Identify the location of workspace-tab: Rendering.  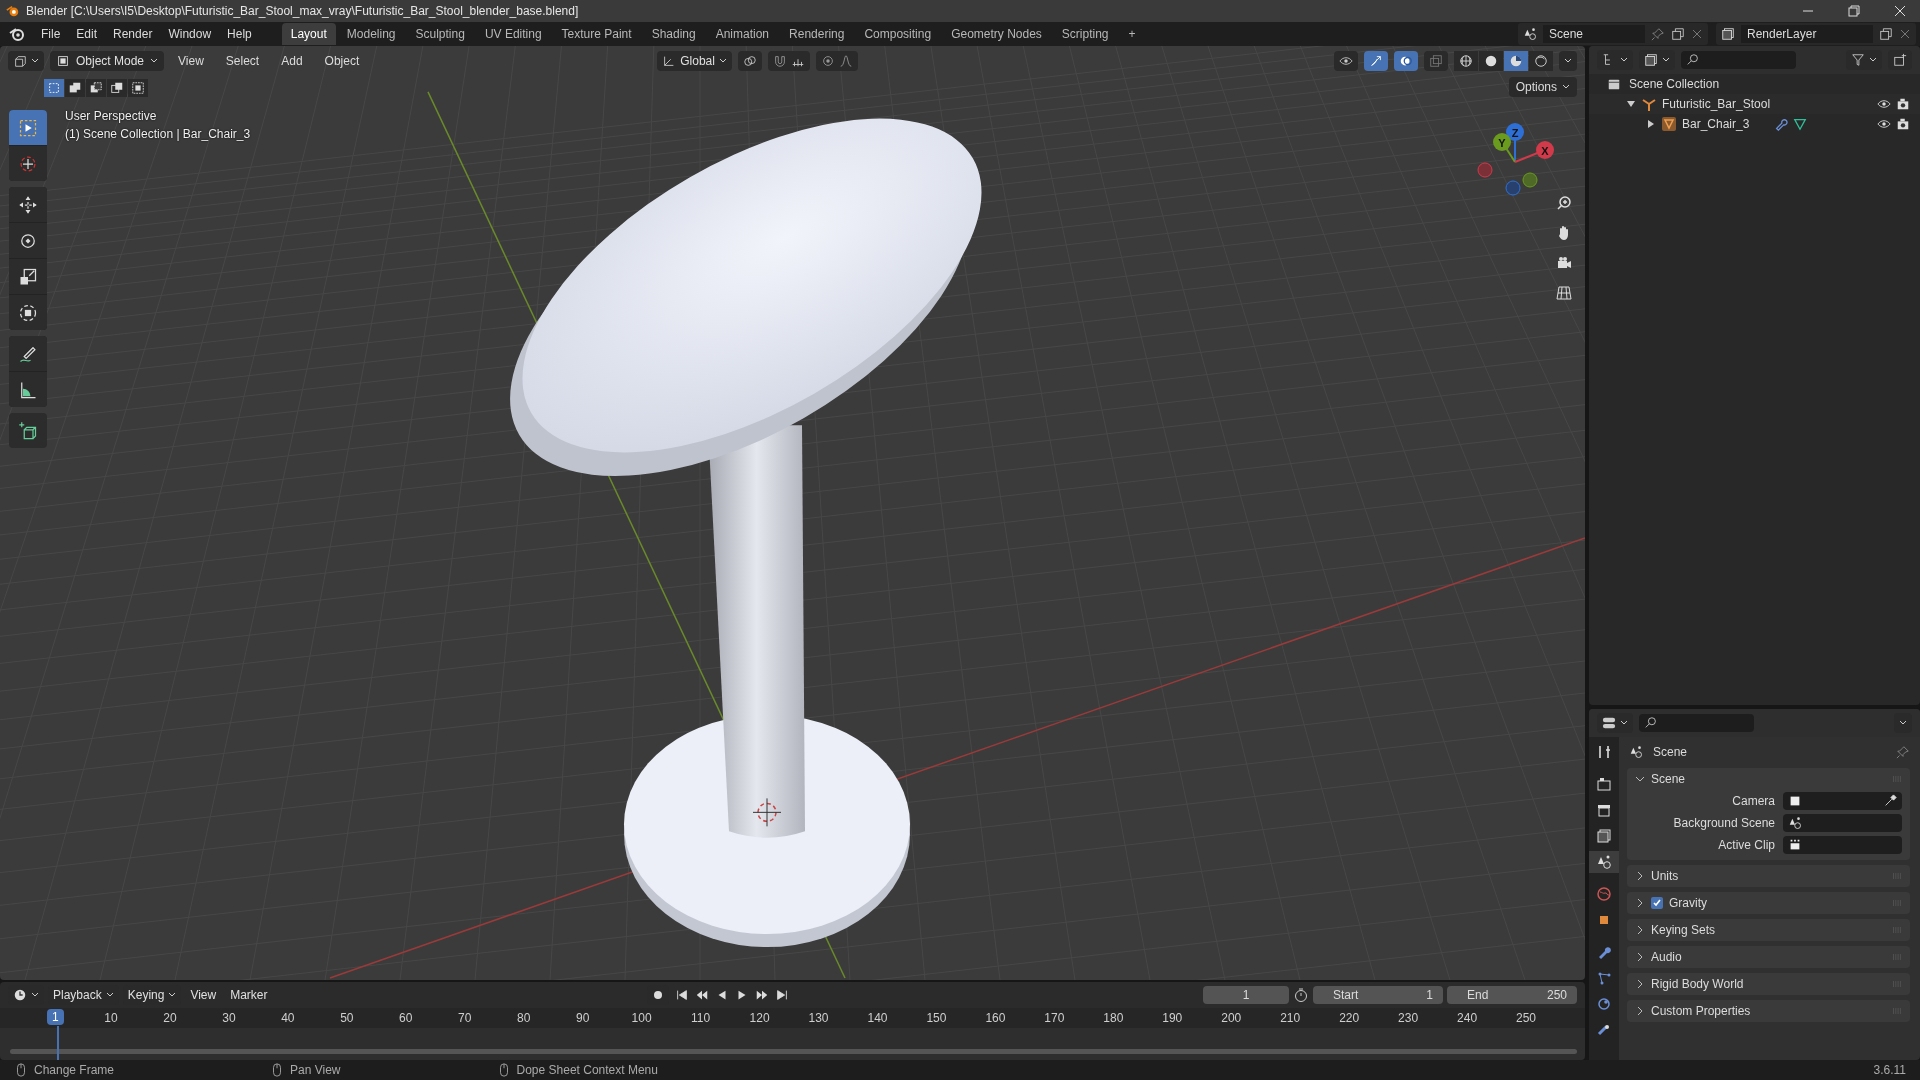
(817, 34).